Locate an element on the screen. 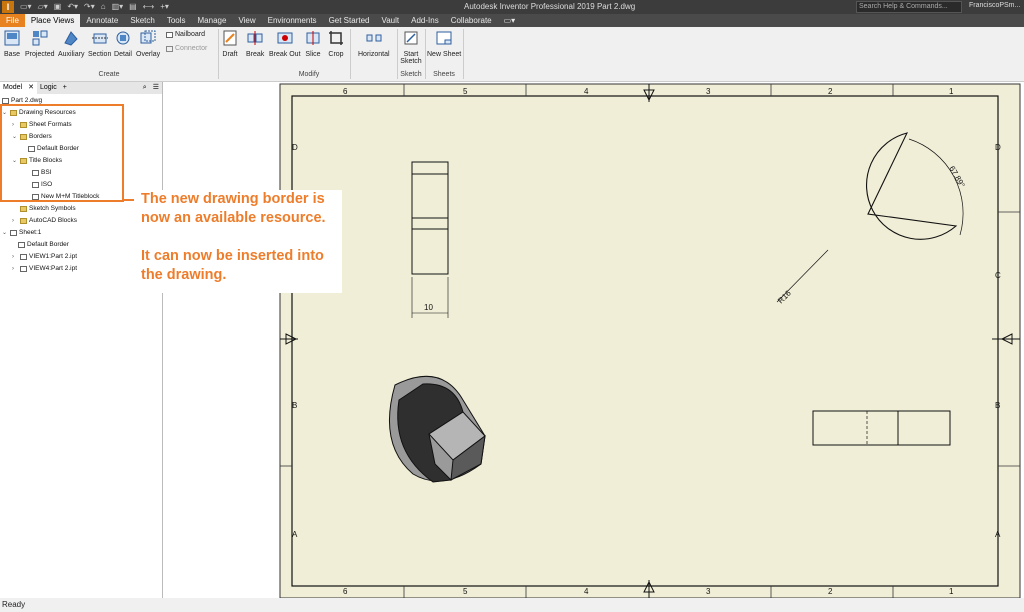  quick-access-toolbar: ▭▾ ▱▾ ▣ ↶▾ ↷▾ ⌂ ▥▾ ▤ ⟷ +▾ is located at coordinates (94, 7).